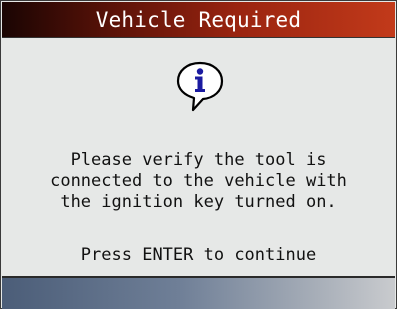 This screenshot has height=309, width=397. I want to click on bottom-bar, so click(198, 293).